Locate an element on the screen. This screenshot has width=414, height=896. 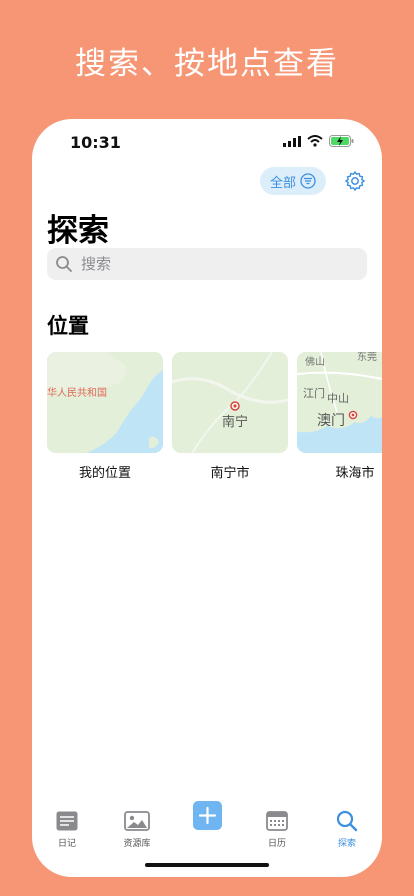
location-card-my-location: 华人民共和国 我的位置 is located at coordinates (105, 416).